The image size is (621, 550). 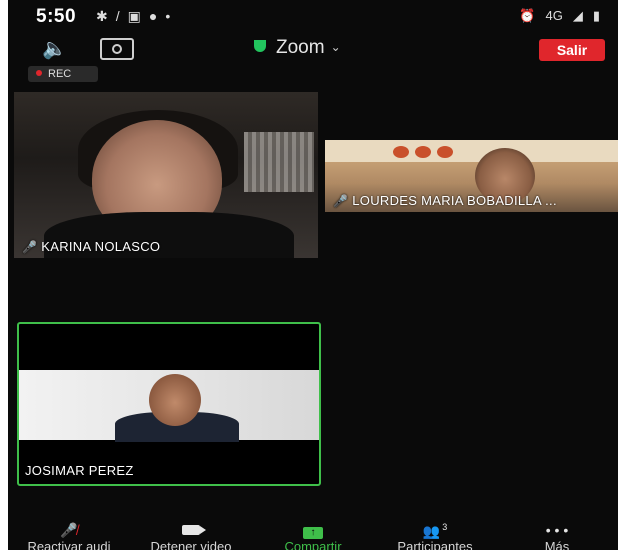 I want to click on status-time: 5:50, so click(x=56, y=16).